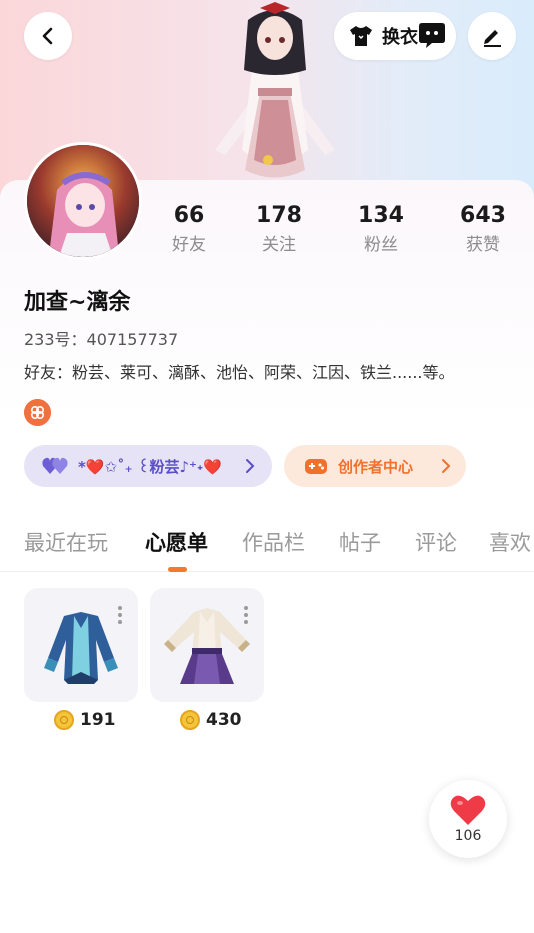  Describe the element at coordinates (273, 543) in the screenshot. I see `tab-works: 作品栏` at that location.